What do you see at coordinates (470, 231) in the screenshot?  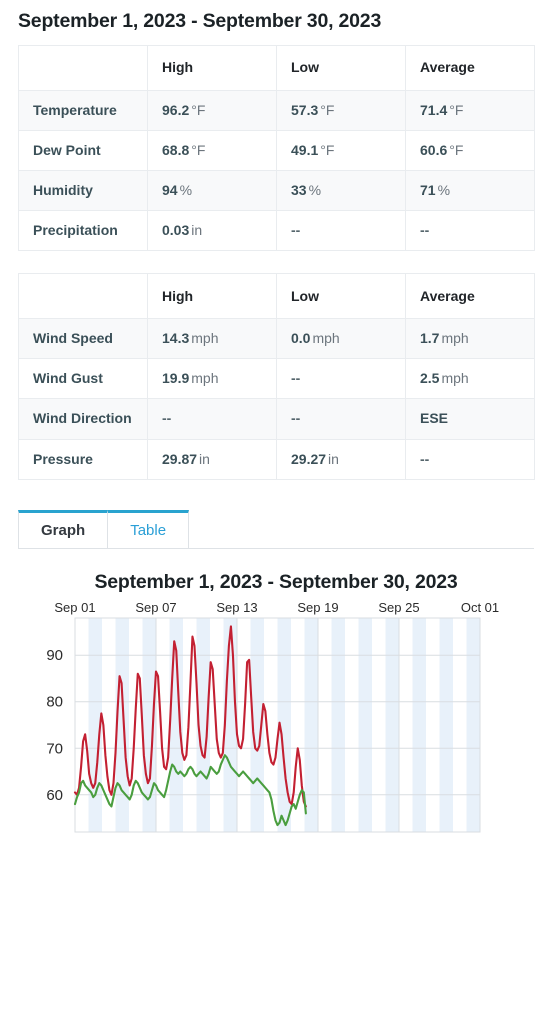 I see `cell-precipitation-average: --` at bounding box center [470, 231].